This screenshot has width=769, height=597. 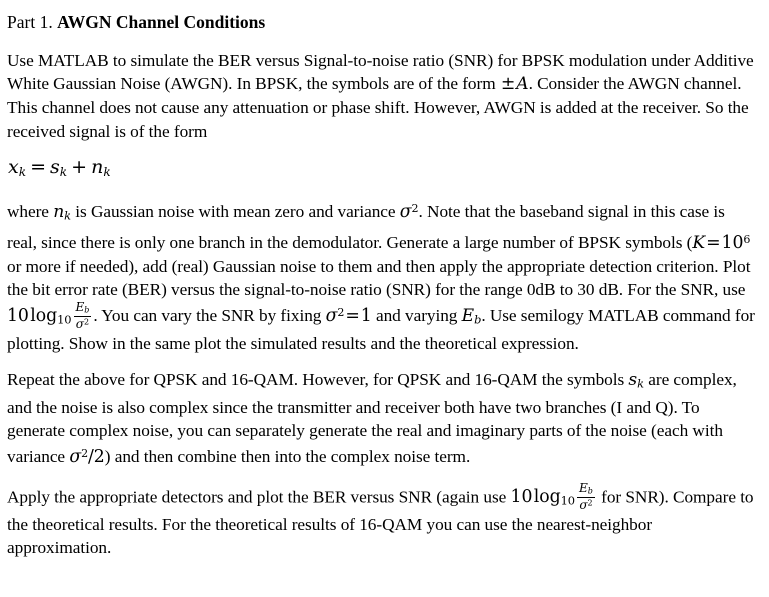 I want to click on snr-fraction-denominator-2: σ2, so click(x=586, y=504).